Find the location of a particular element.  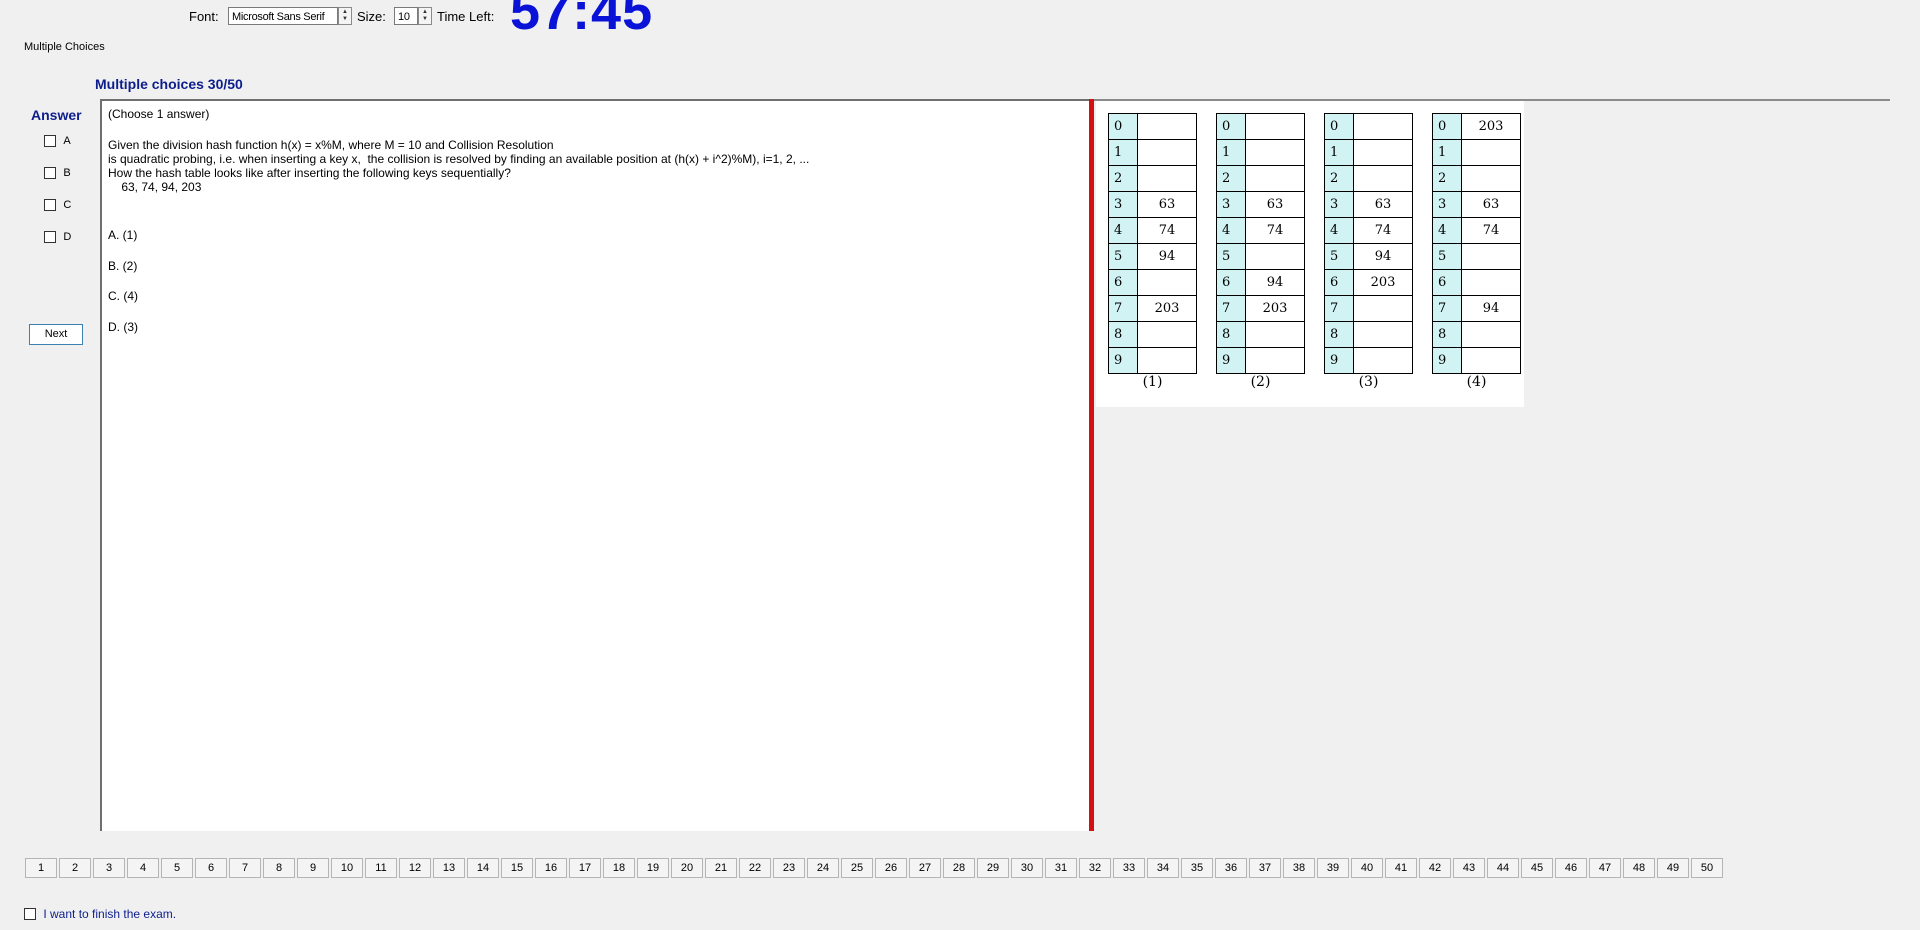

option-label-a: A is located at coordinates (67, 141).